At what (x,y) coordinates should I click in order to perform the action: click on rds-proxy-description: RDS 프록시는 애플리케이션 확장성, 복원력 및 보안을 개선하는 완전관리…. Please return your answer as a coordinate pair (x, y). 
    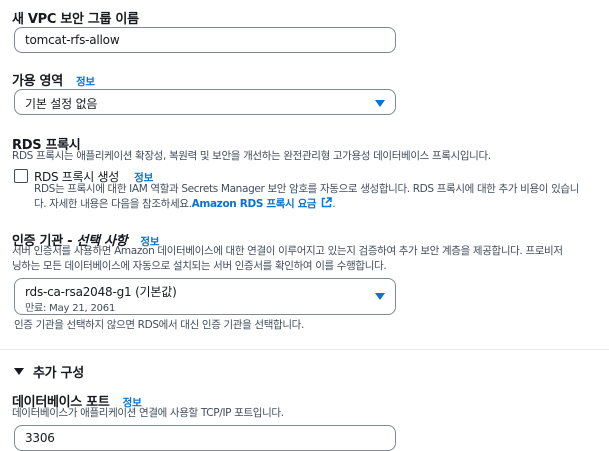
    Looking at the image, I should click on (251, 156).